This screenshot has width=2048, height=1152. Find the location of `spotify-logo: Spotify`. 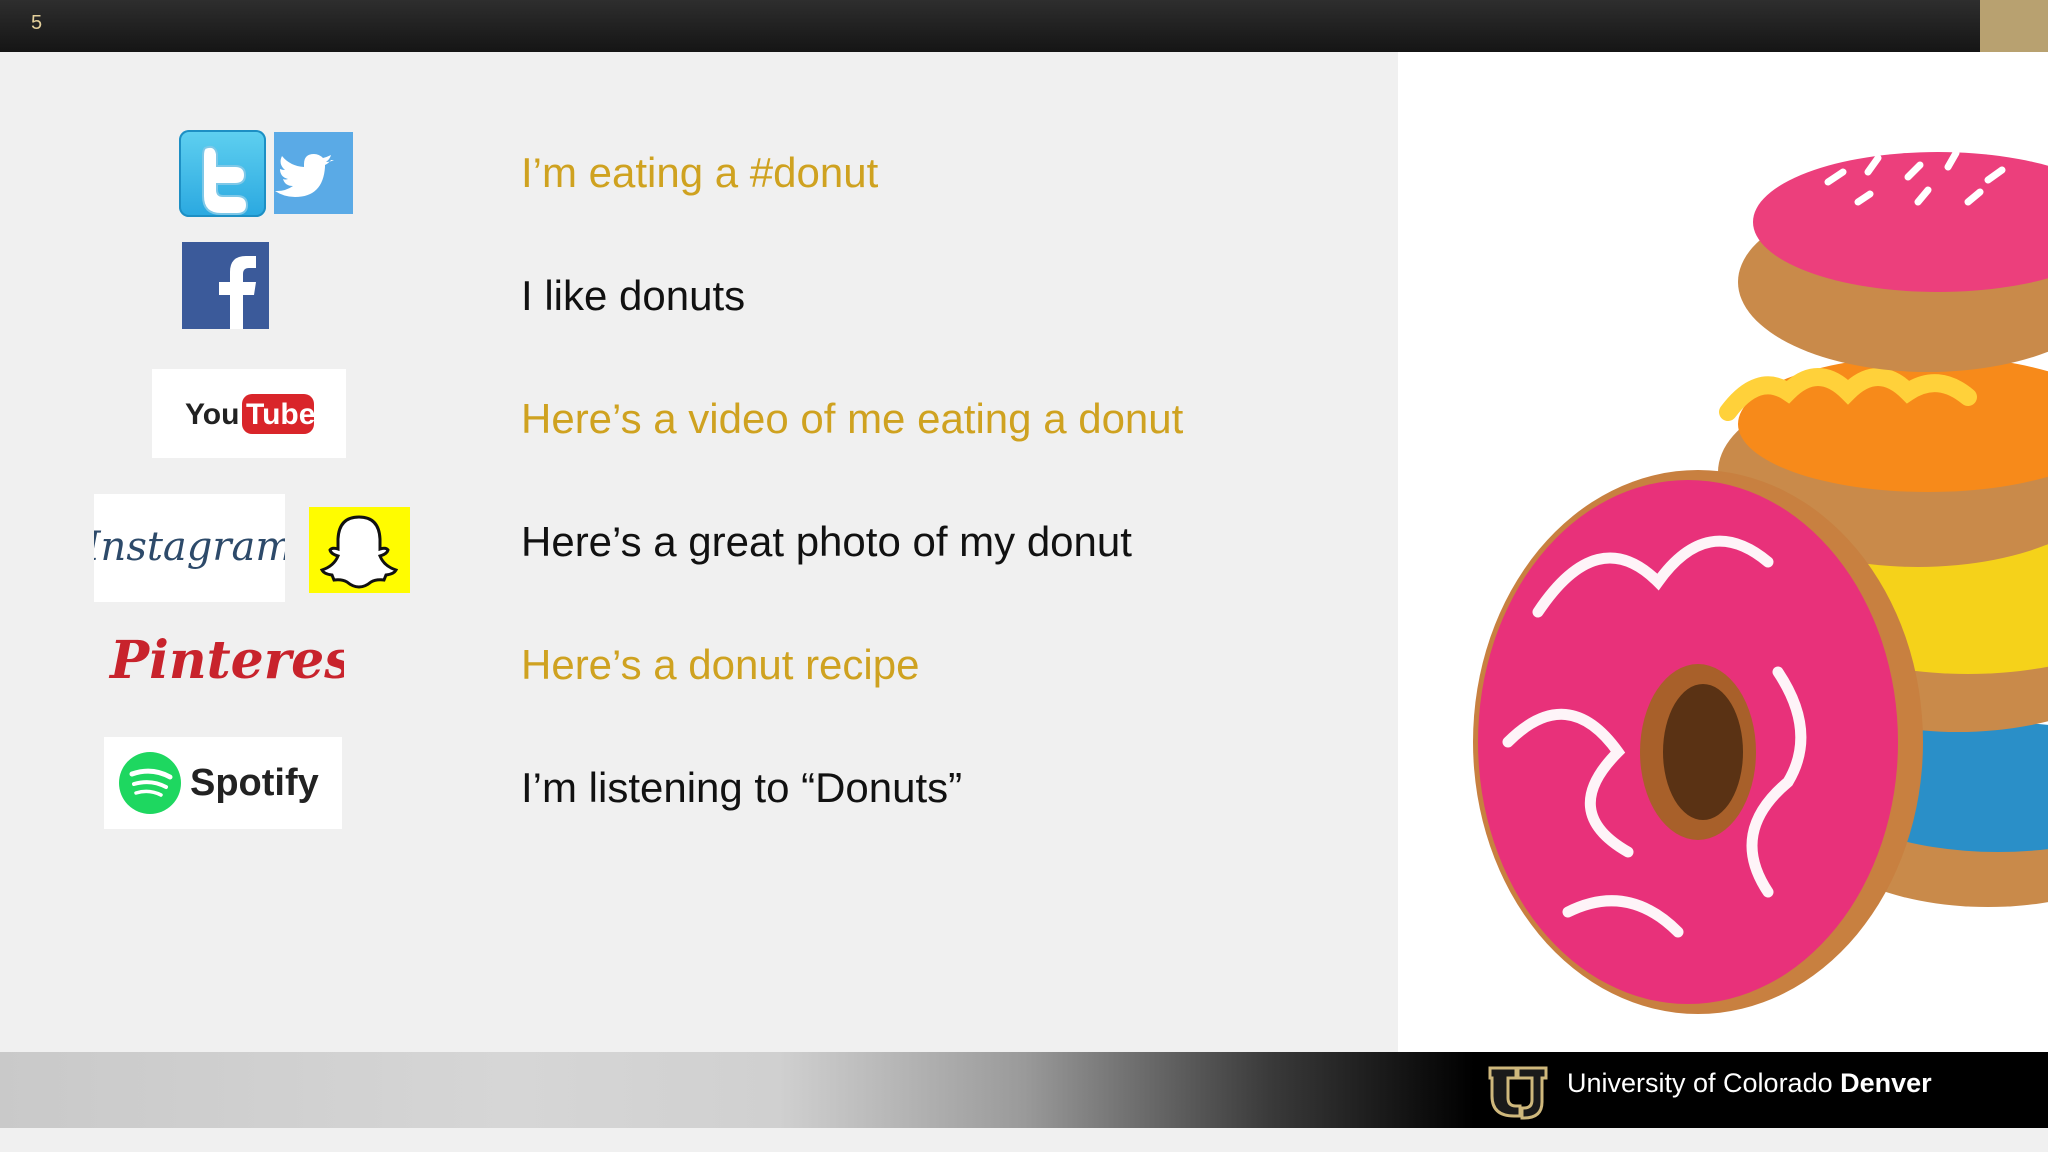

spotify-logo: Spotify is located at coordinates (223, 783).